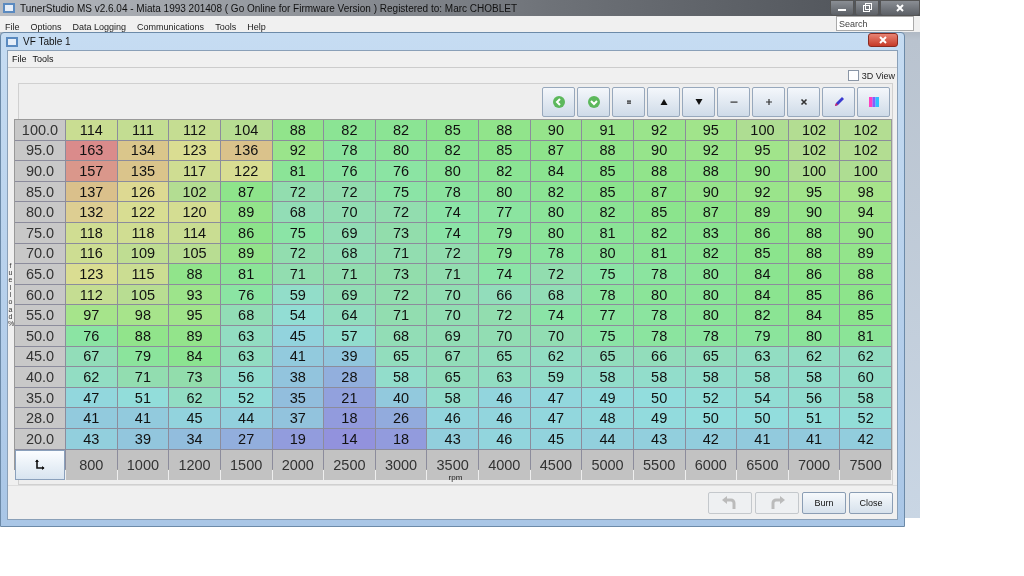  I want to click on table-cell: 51, so click(814, 418).